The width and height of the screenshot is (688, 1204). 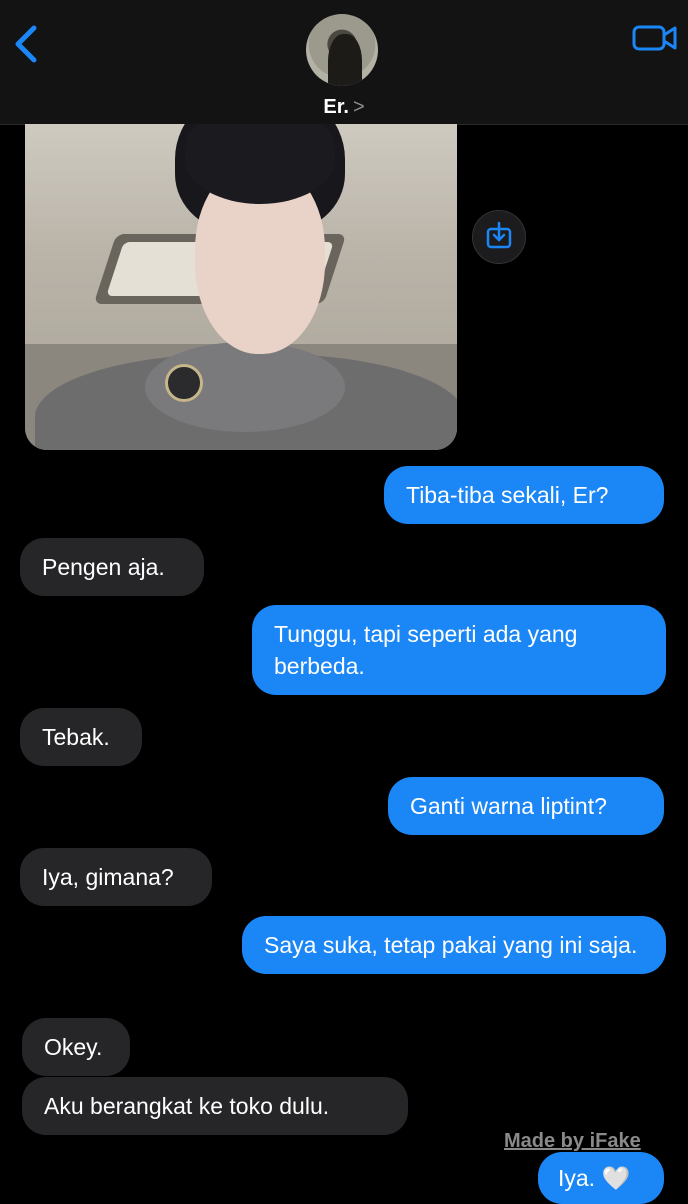 I want to click on message-bubble-outgoing: Tunggu, tapi seperti ada yang berbeda., so click(x=459, y=650).